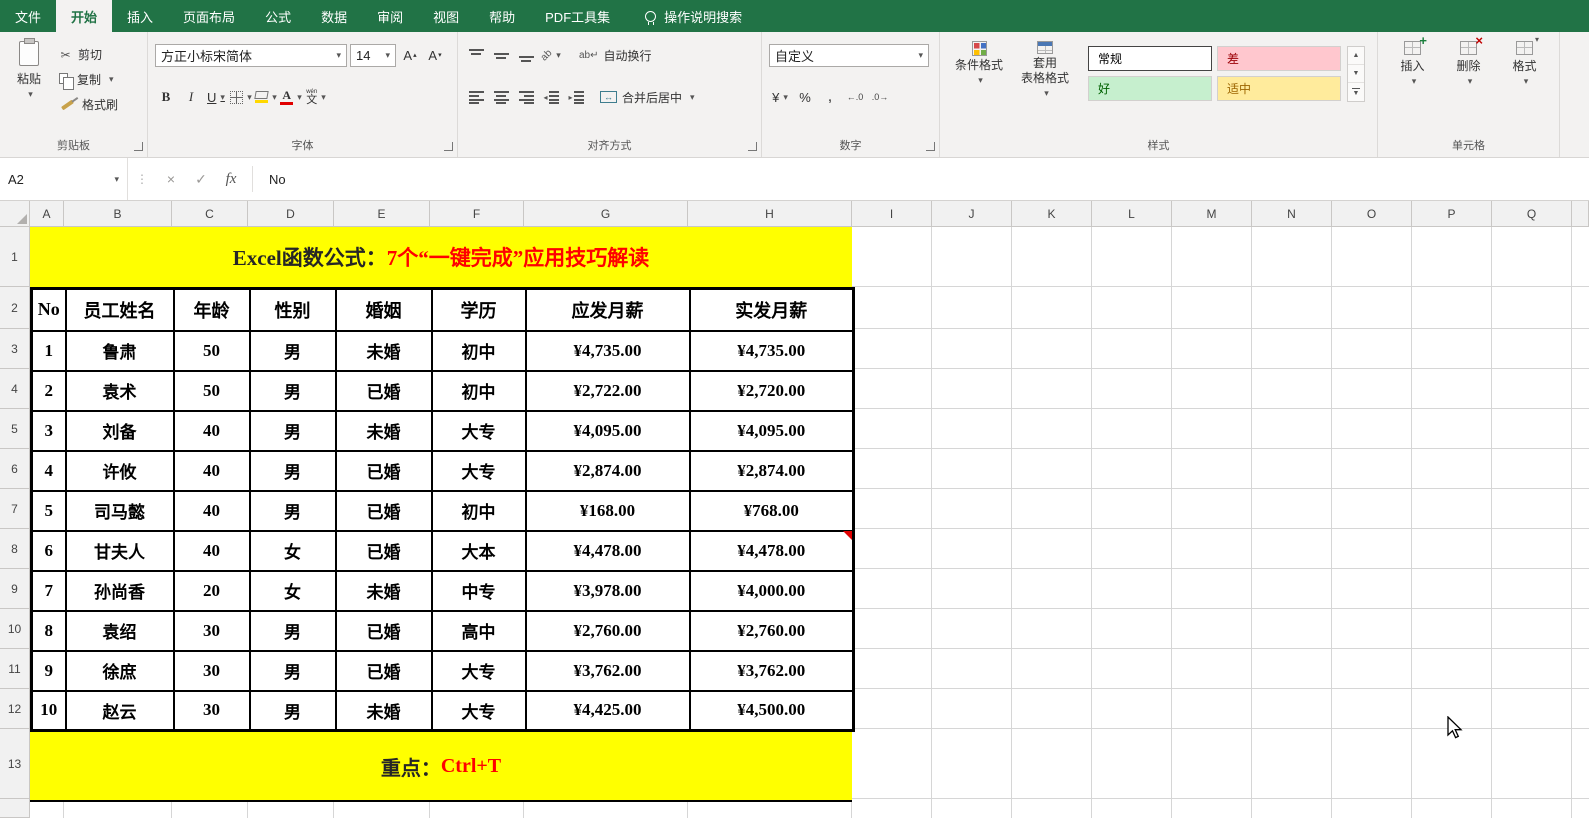 The image size is (1589, 818). I want to click on row-header-11: 11, so click(15, 669).